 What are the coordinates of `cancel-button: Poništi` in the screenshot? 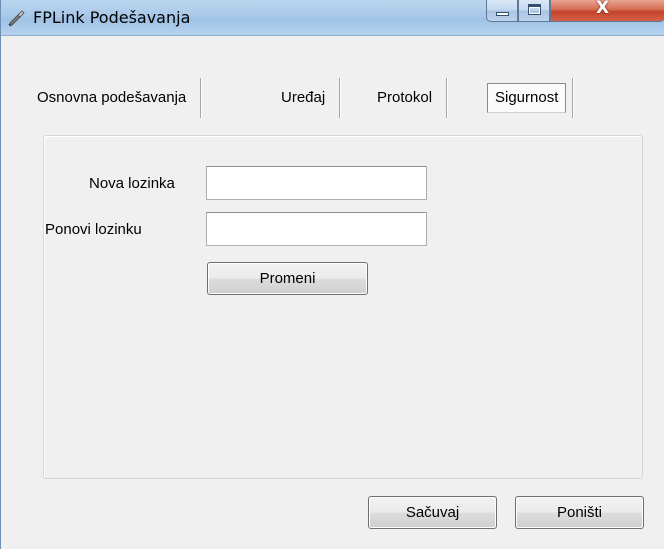 It's located at (579, 512).